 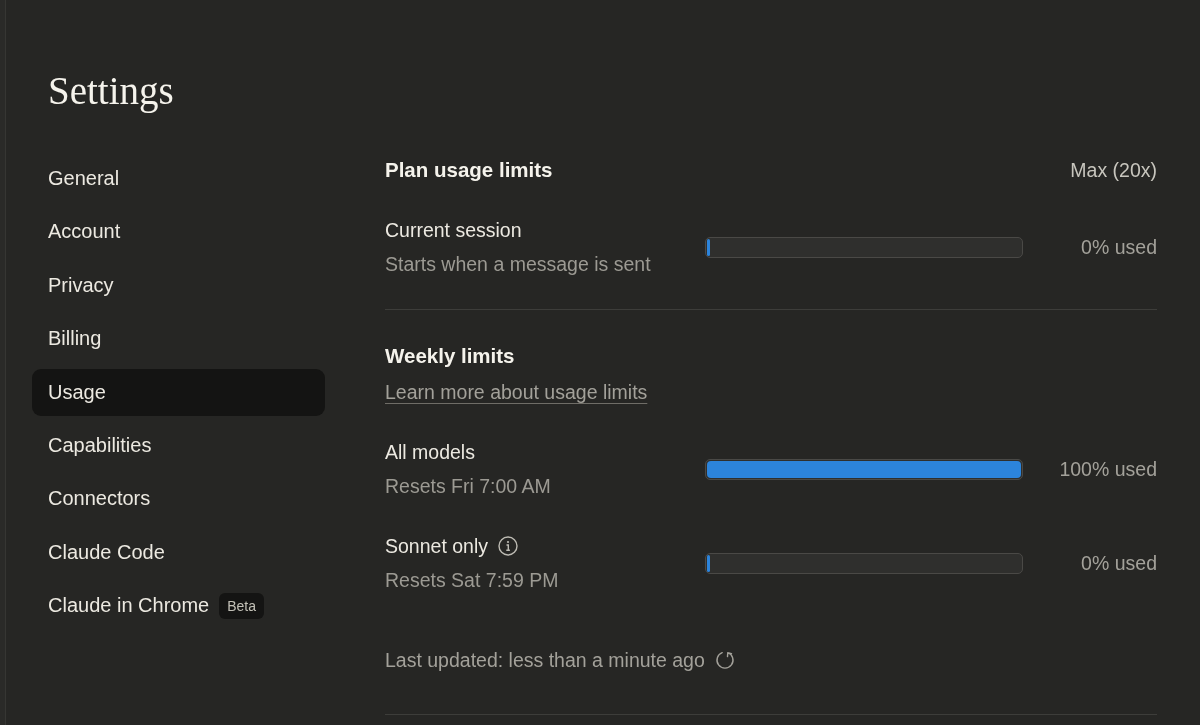 What do you see at coordinates (178, 606) in the screenshot?
I see `sidebar-item: Claude in Chrome Beta` at bounding box center [178, 606].